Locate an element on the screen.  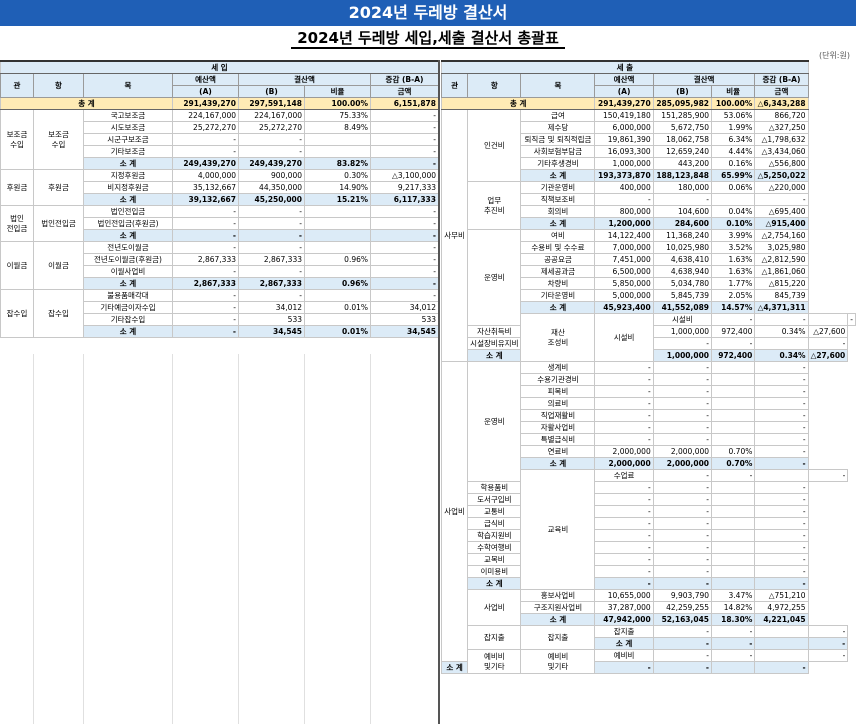
settle-cell: 10,025,980 is located at coordinates (682, 247).